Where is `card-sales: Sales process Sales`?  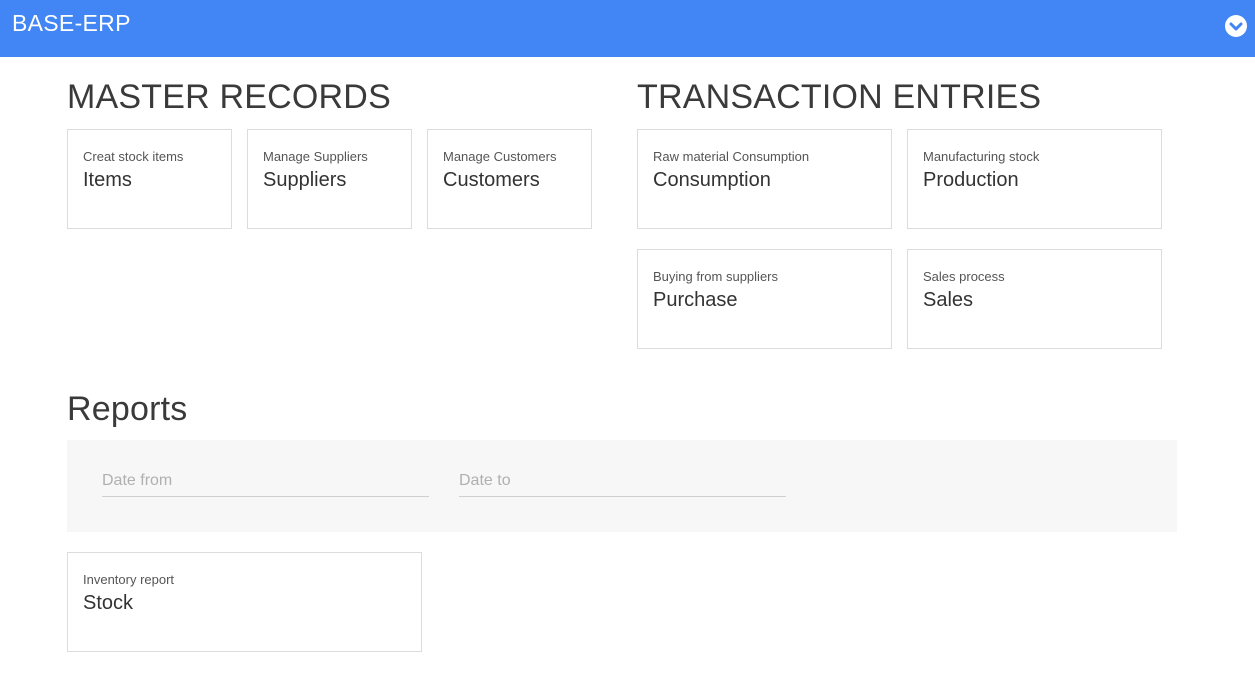 card-sales: Sales process Sales is located at coordinates (1034, 299).